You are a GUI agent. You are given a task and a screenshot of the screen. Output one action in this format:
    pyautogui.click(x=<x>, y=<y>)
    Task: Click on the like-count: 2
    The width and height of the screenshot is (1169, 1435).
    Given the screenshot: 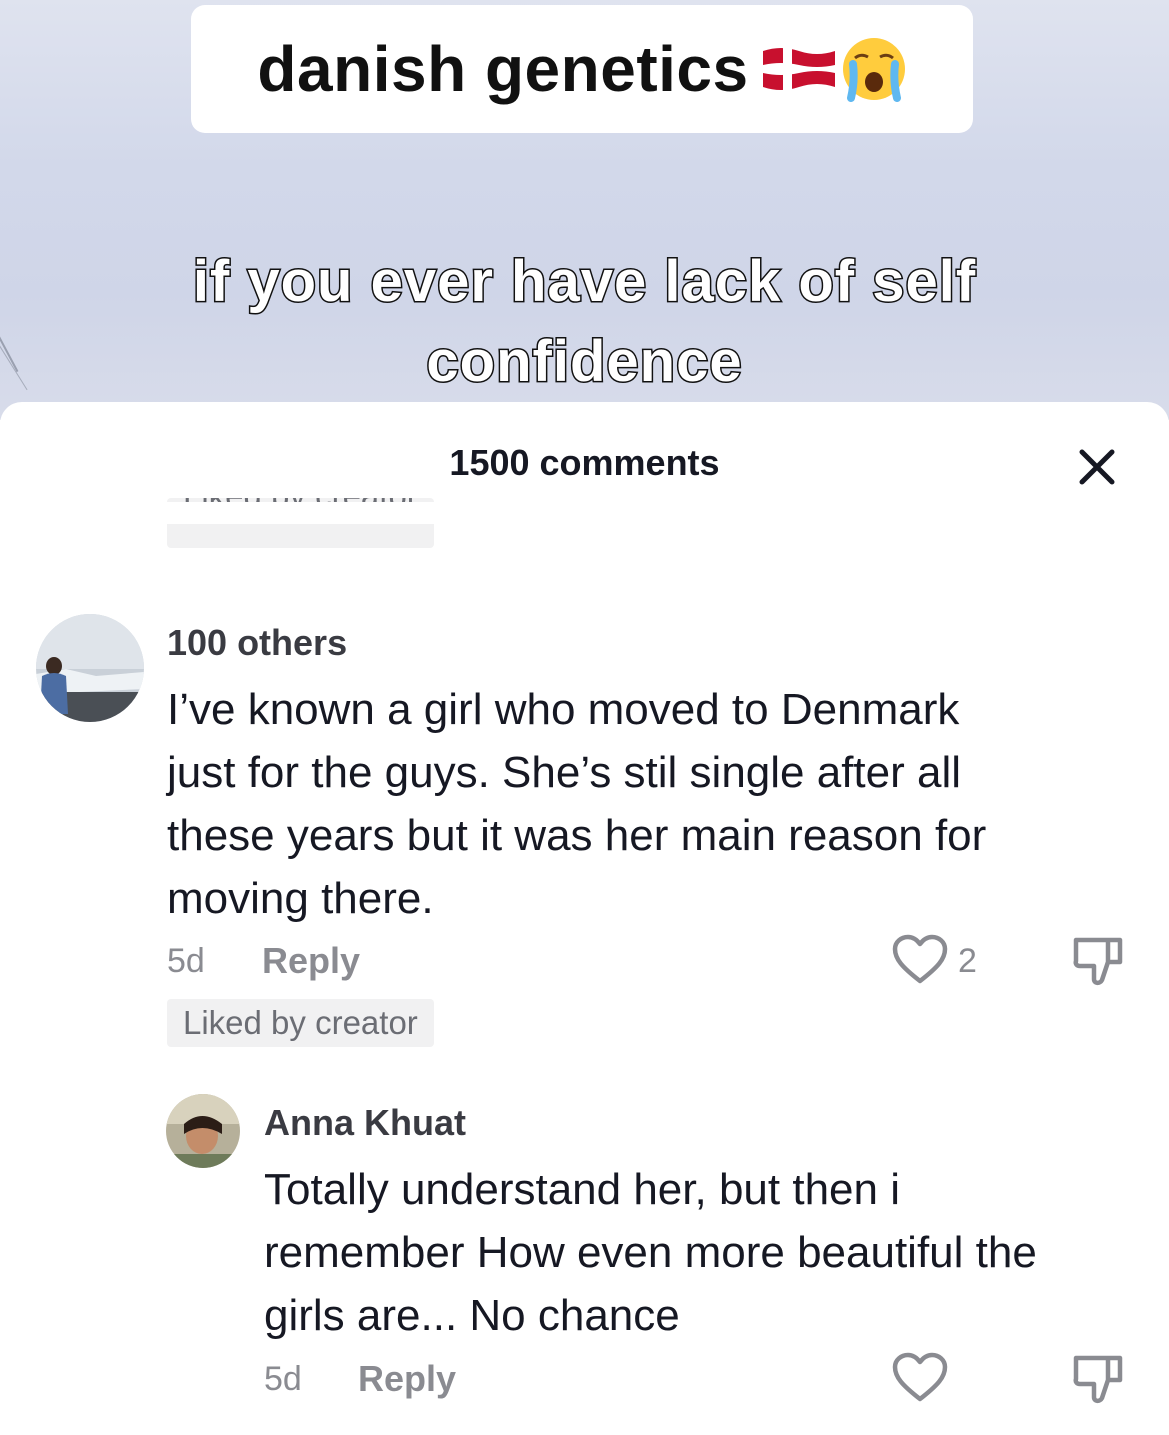 What is the action you would take?
    pyautogui.click(x=967, y=961)
    